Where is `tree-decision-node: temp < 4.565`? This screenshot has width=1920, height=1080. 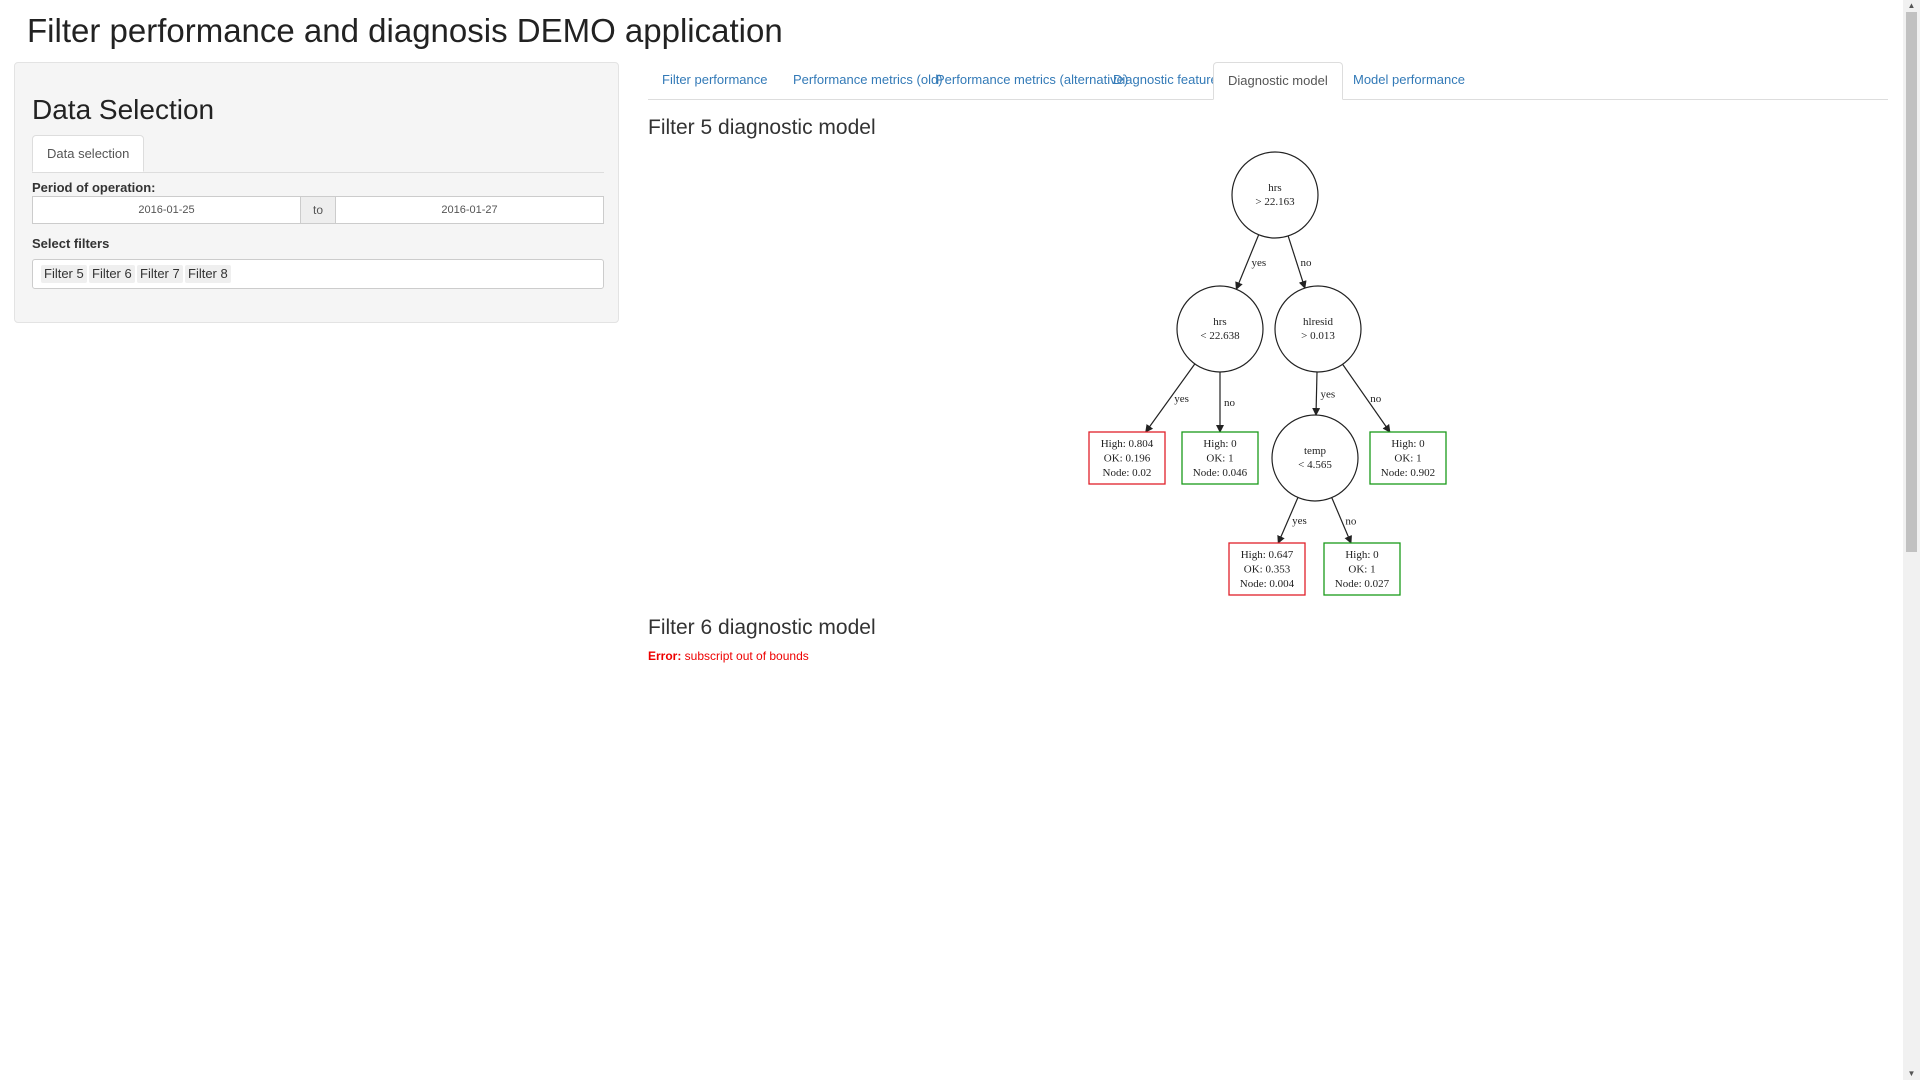
tree-decision-node: temp < 4.565 is located at coordinates (1315, 458).